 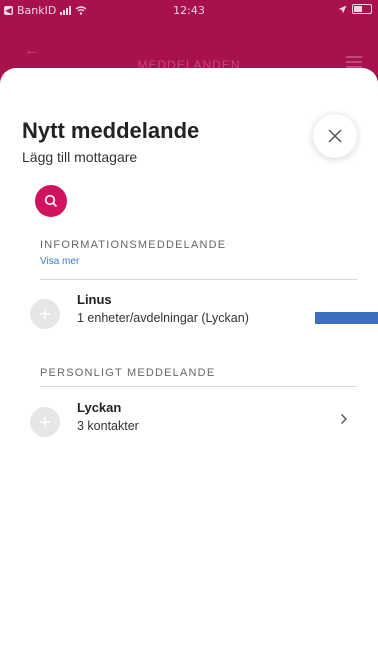 I want to click on nav-bar: ← MEDDELANDEN, so click(x=189, y=47).